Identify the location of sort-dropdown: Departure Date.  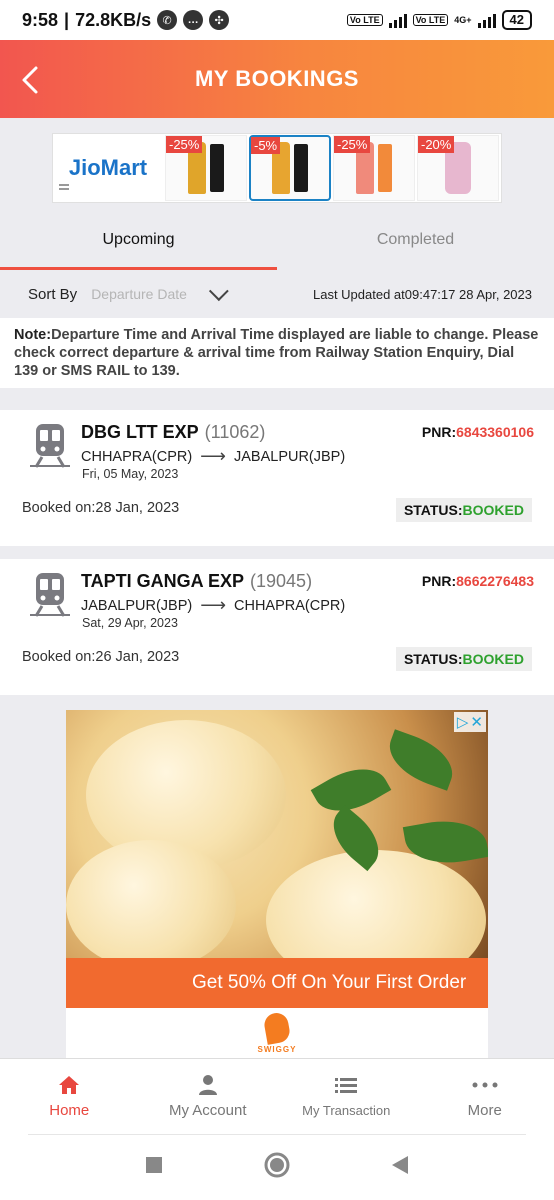
(166, 291).